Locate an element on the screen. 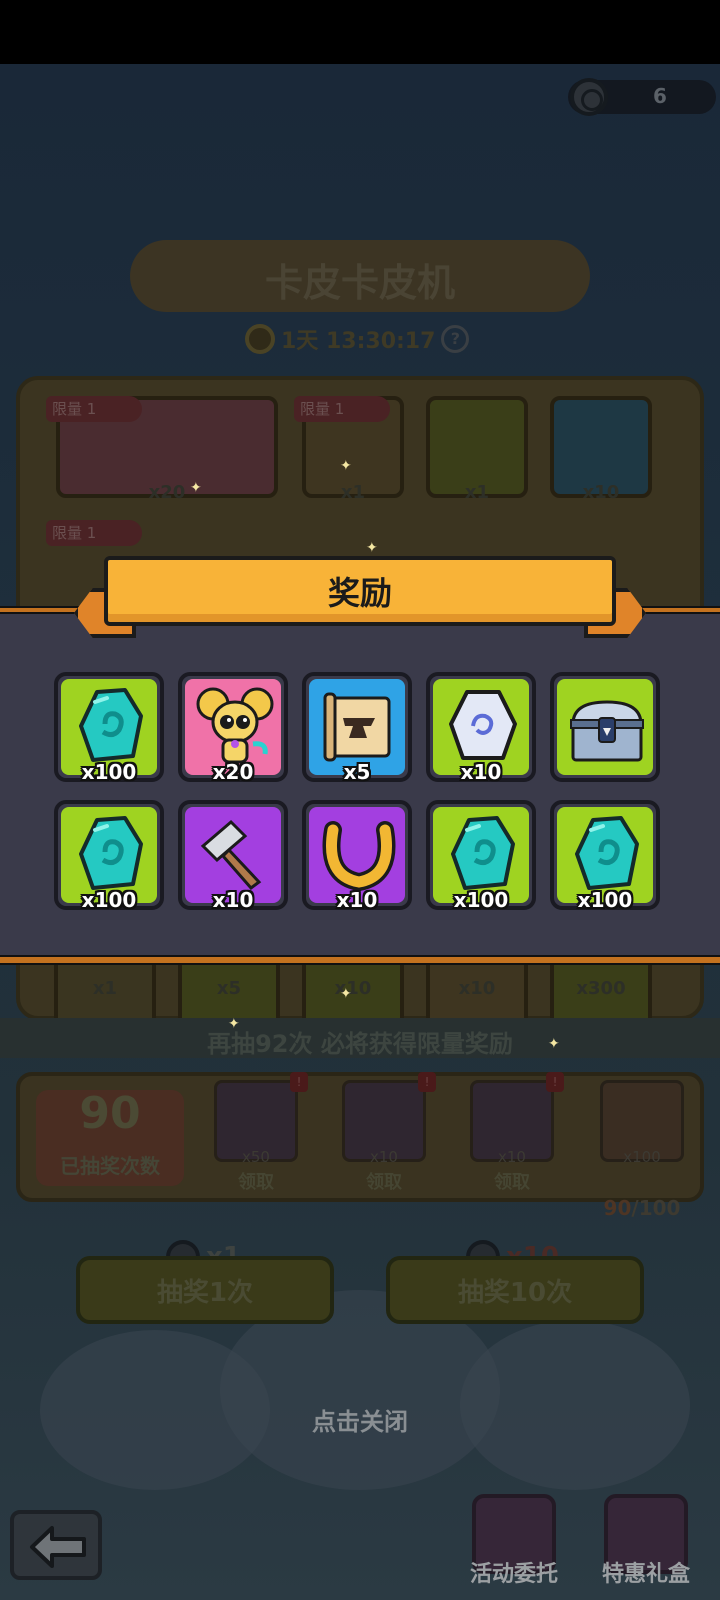 Image resolution: width=720 pixels, height=1600 pixels. pity-text: 再抽92次 必将获得限量奖励 is located at coordinates (360, 1044).